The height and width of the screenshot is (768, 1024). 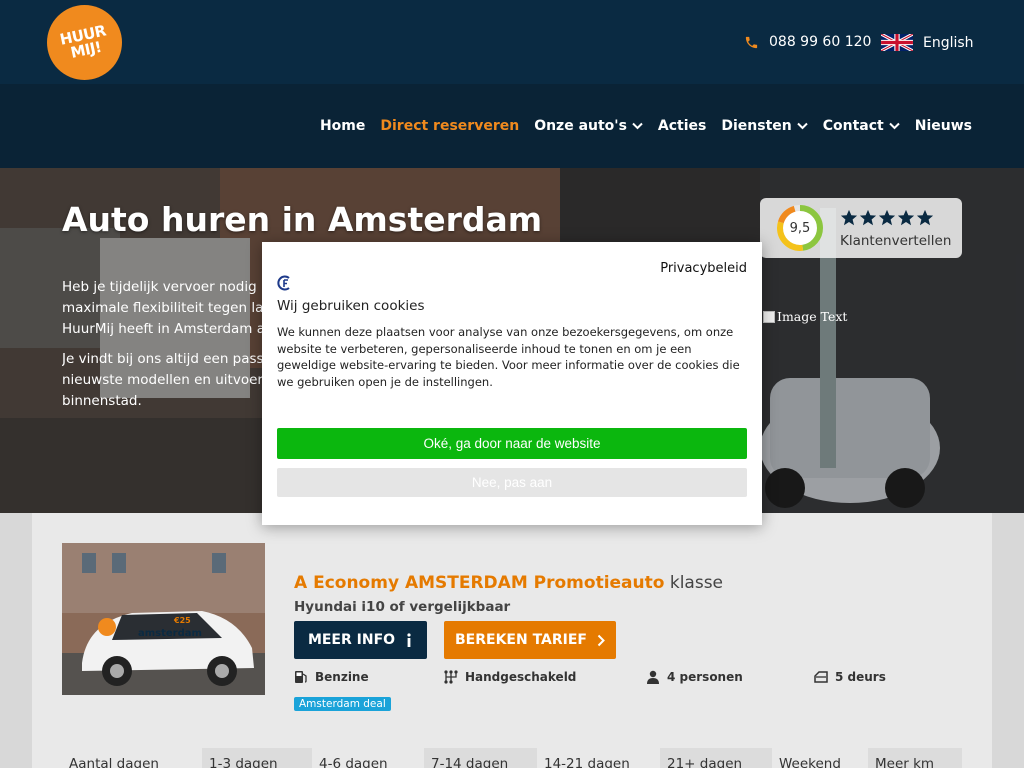 What do you see at coordinates (351, 640) in the screenshot?
I see `more-info-label: MEER INFO` at bounding box center [351, 640].